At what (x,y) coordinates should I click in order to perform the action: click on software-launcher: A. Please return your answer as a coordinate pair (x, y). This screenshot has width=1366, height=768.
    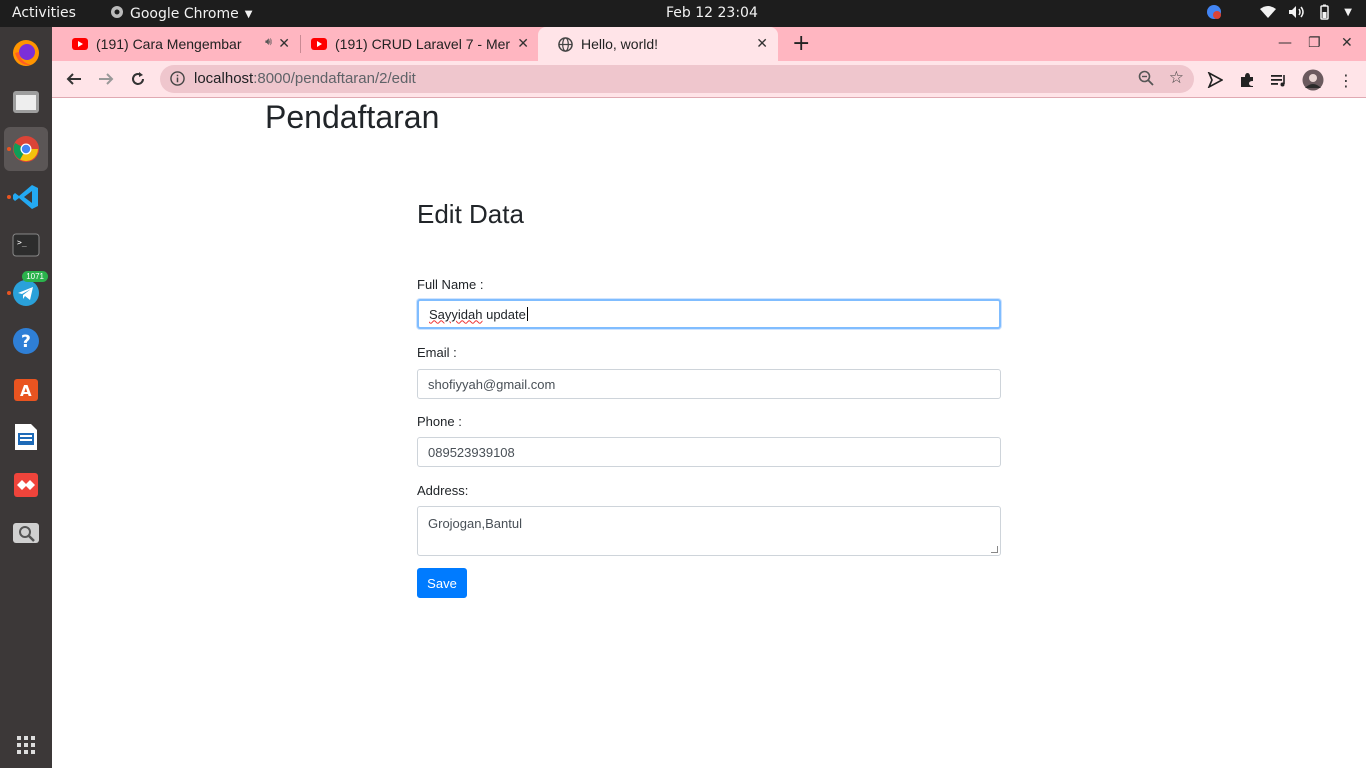
    Looking at the image, I should click on (26, 389).